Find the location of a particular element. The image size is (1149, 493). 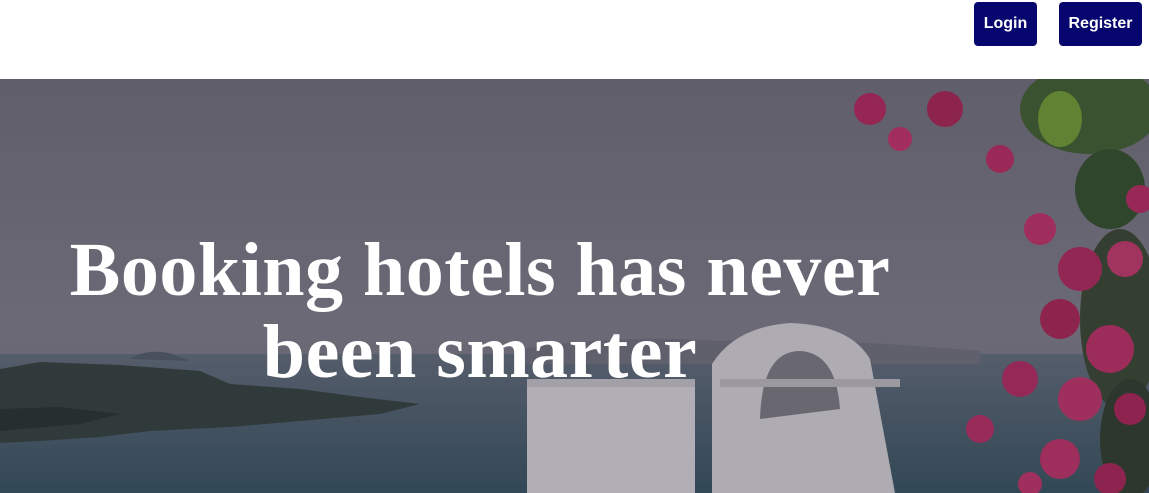

register-button: Register is located at coordinates (1100, 24).